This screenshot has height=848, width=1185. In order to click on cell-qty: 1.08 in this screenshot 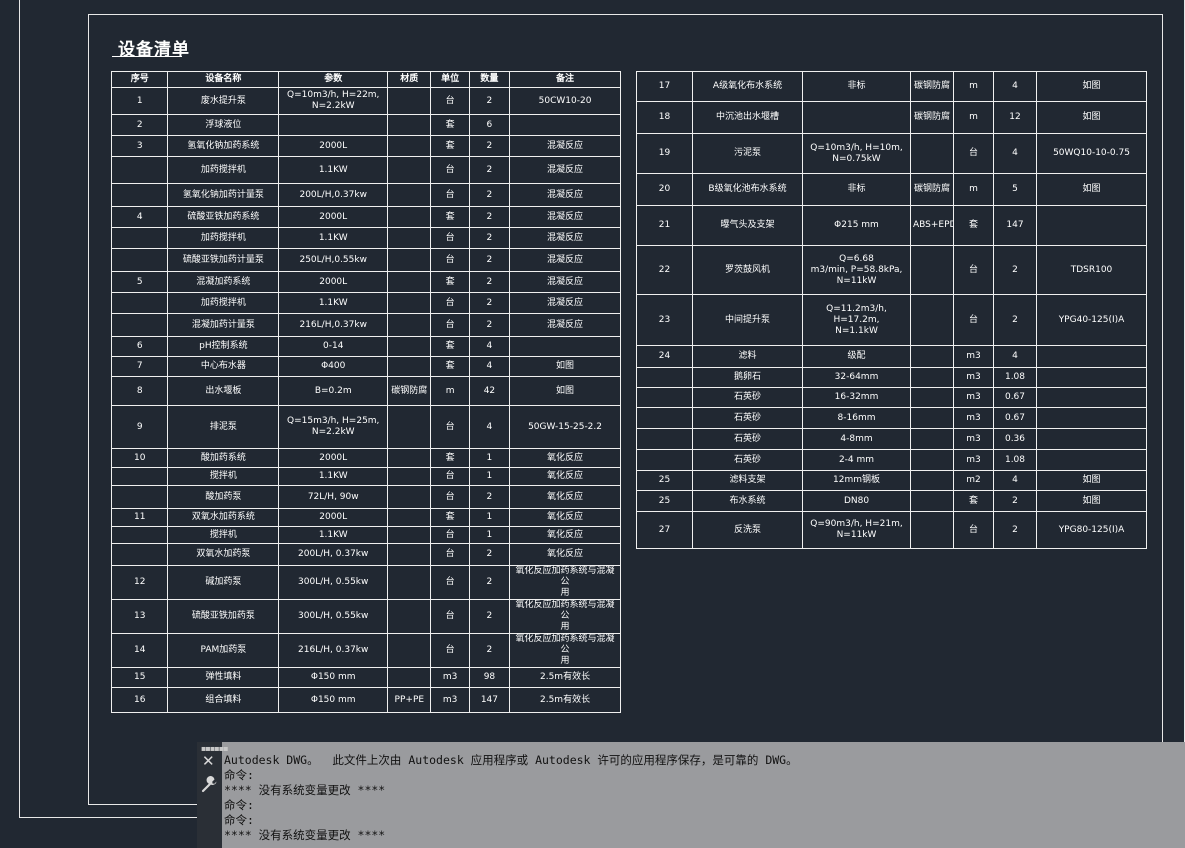, I will do `click(1015, 377)`.